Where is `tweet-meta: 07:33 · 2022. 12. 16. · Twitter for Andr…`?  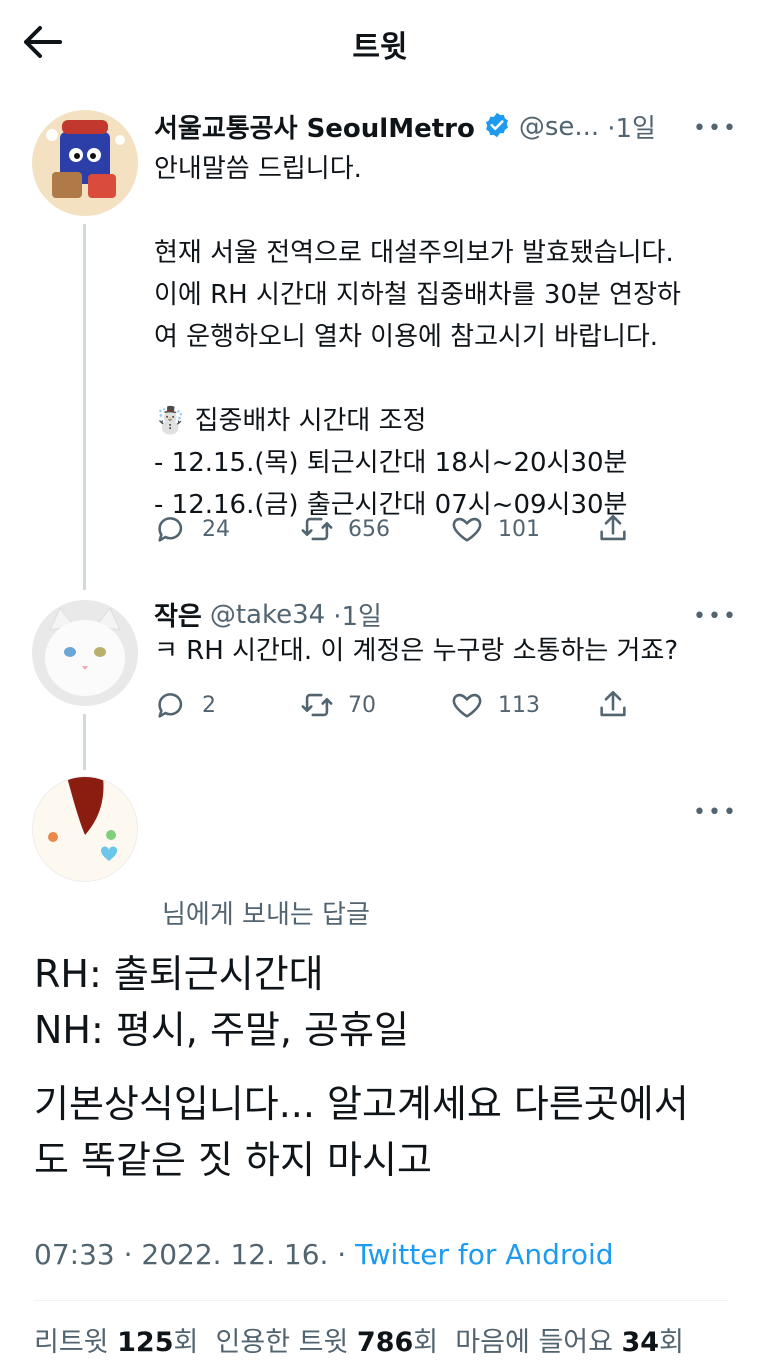 tweet-meta: 07:33 · 2022. 12. 16. · Twitter for Andr… is located at coordinates (324, 1254).